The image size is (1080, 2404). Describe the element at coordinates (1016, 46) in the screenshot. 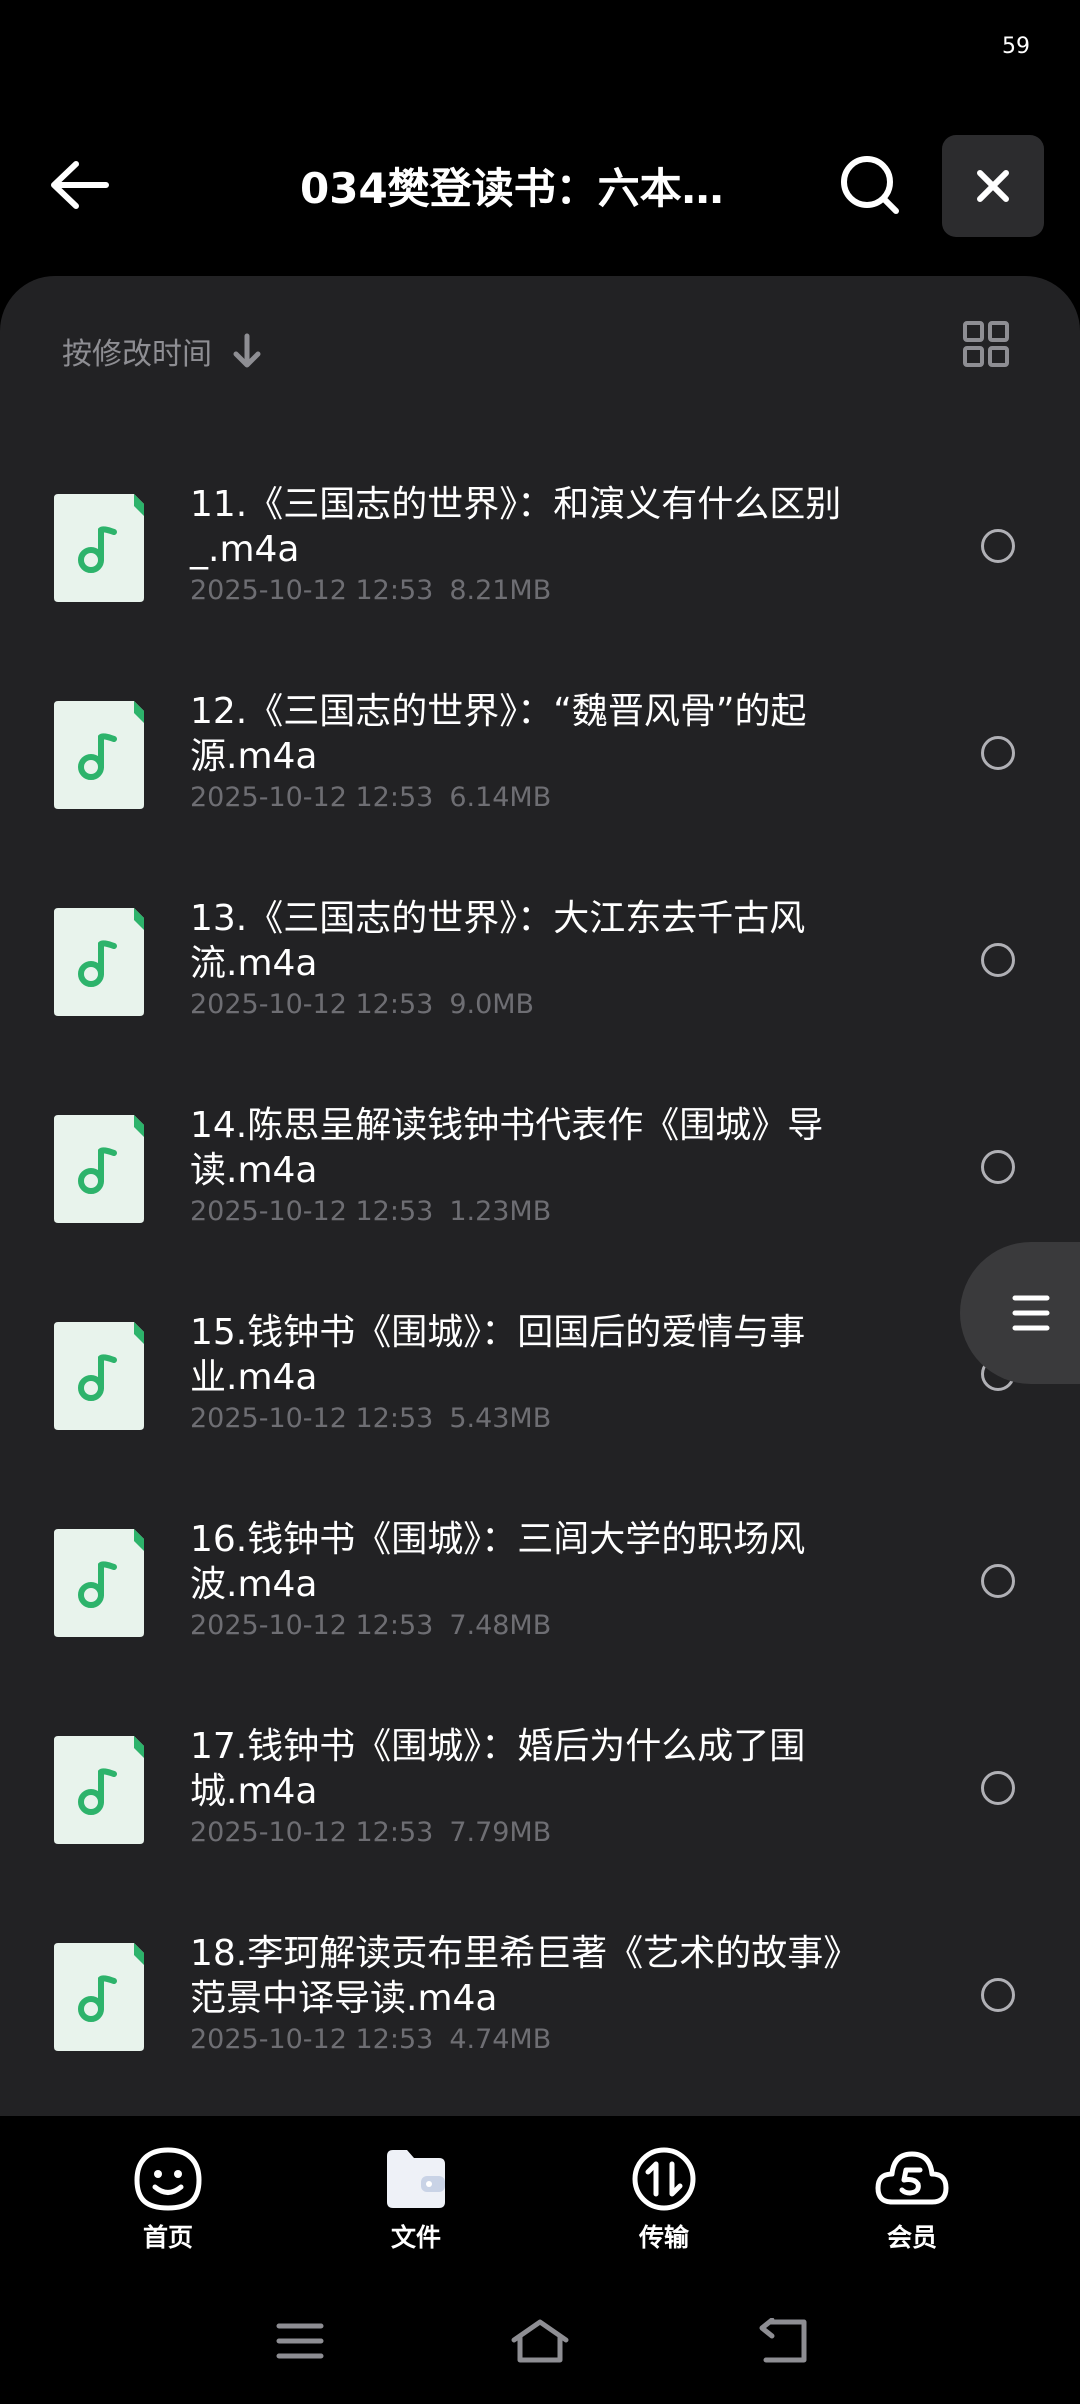

I see `battery-level: 59` at that location.